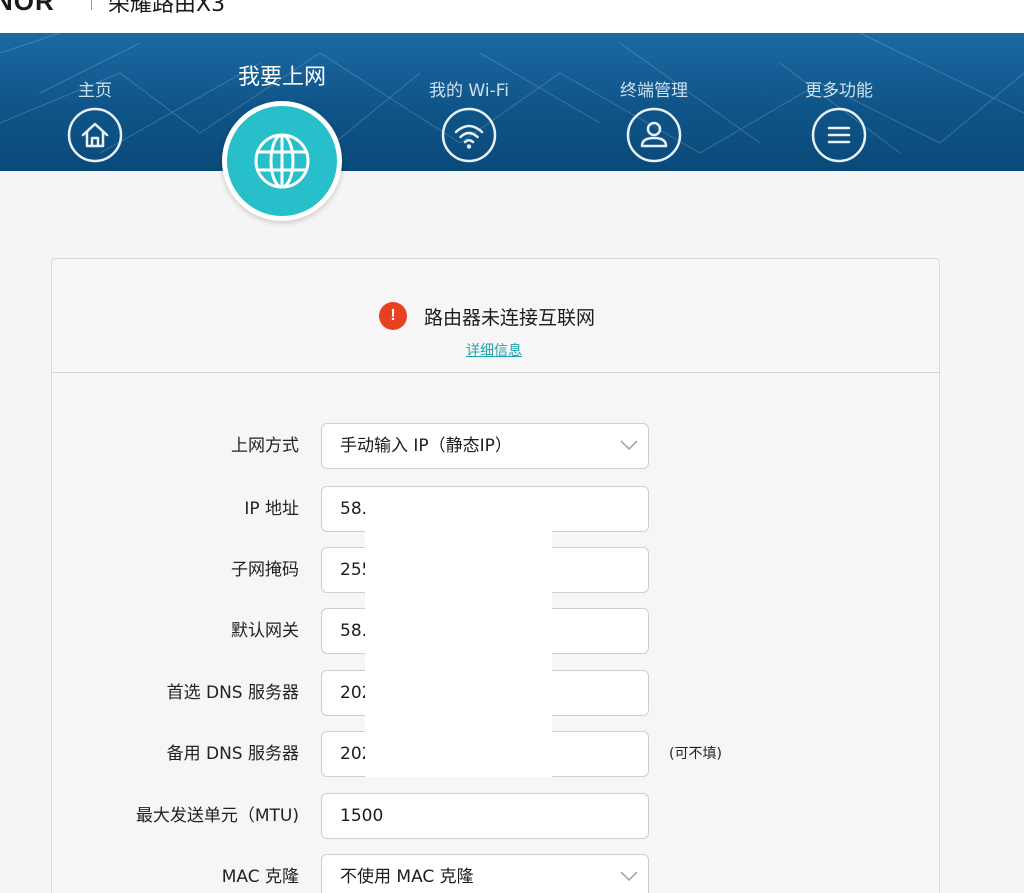 Image resolution: width=1024 pixels, height=893 pixels. What do you see at coordinates (354, 509) in the screenshot?
I see `ip-address-value: 58.` at bounding box center [354, 509].